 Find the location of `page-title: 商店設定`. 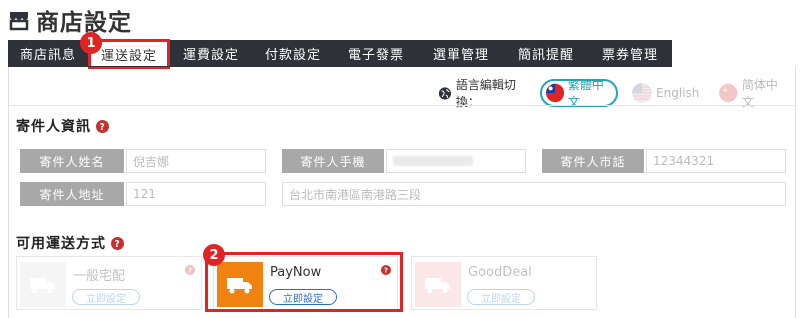

page-title: 商店設定 is located at coordinates (84, 23).